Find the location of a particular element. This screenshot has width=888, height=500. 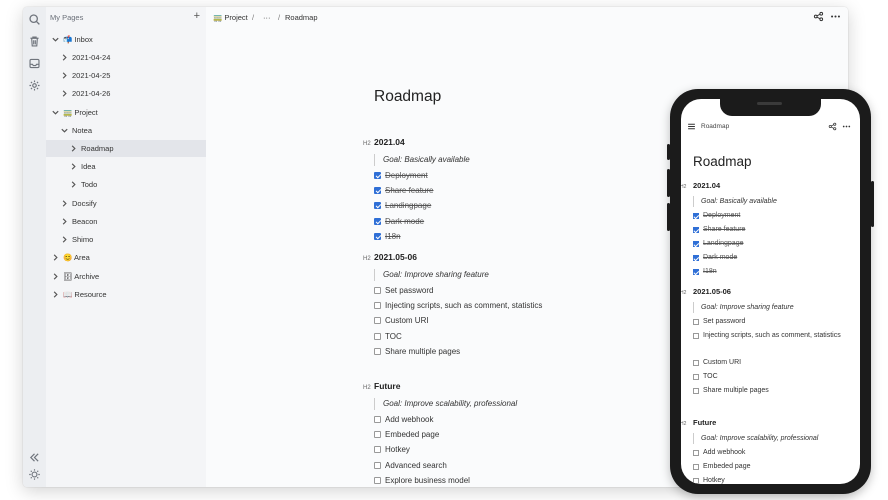

sidebar-item: 🗄 Archive is located at coordinates (126, 276).